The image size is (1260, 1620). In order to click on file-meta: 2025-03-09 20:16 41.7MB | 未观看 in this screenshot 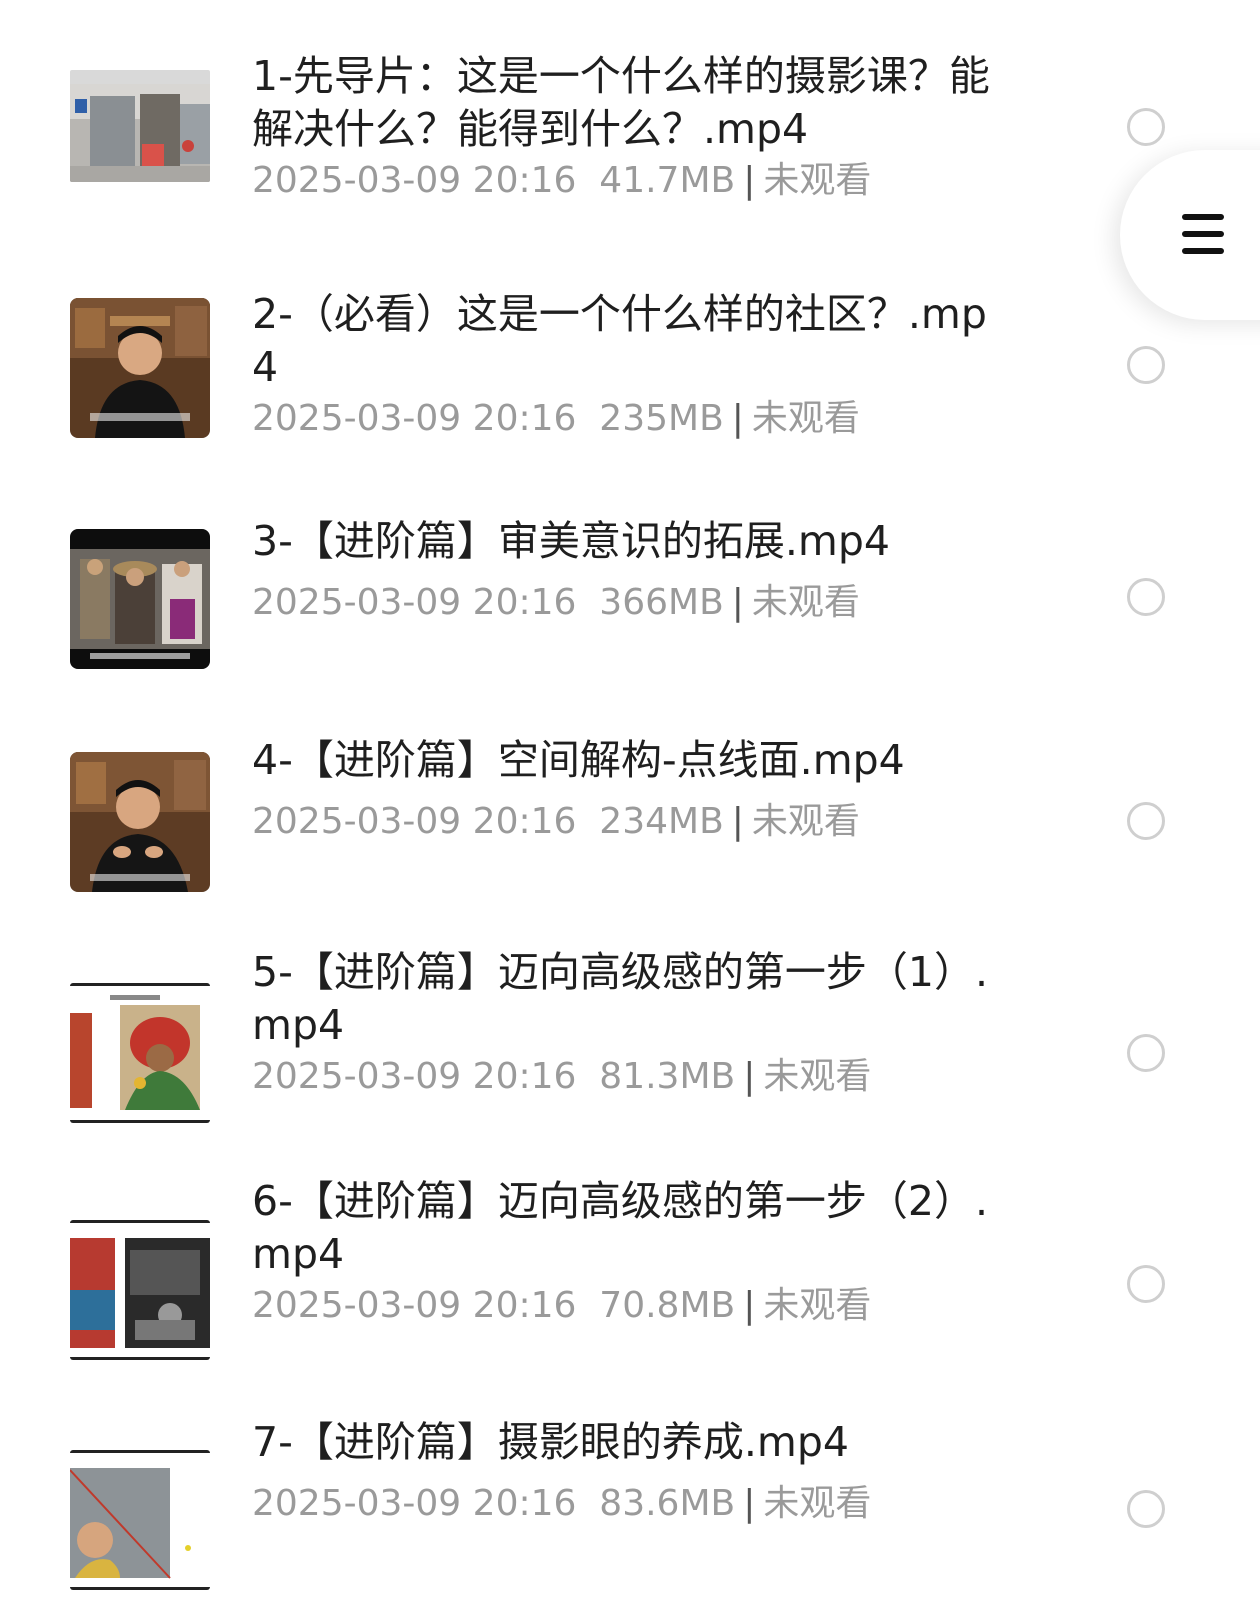, I will do `click(632, 181)`.